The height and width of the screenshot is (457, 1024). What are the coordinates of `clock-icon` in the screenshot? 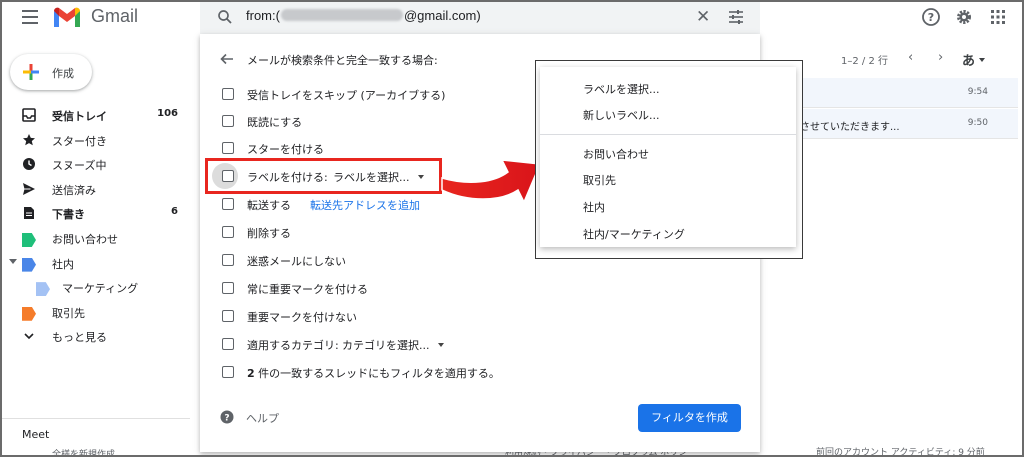 It's located at (29, 164).